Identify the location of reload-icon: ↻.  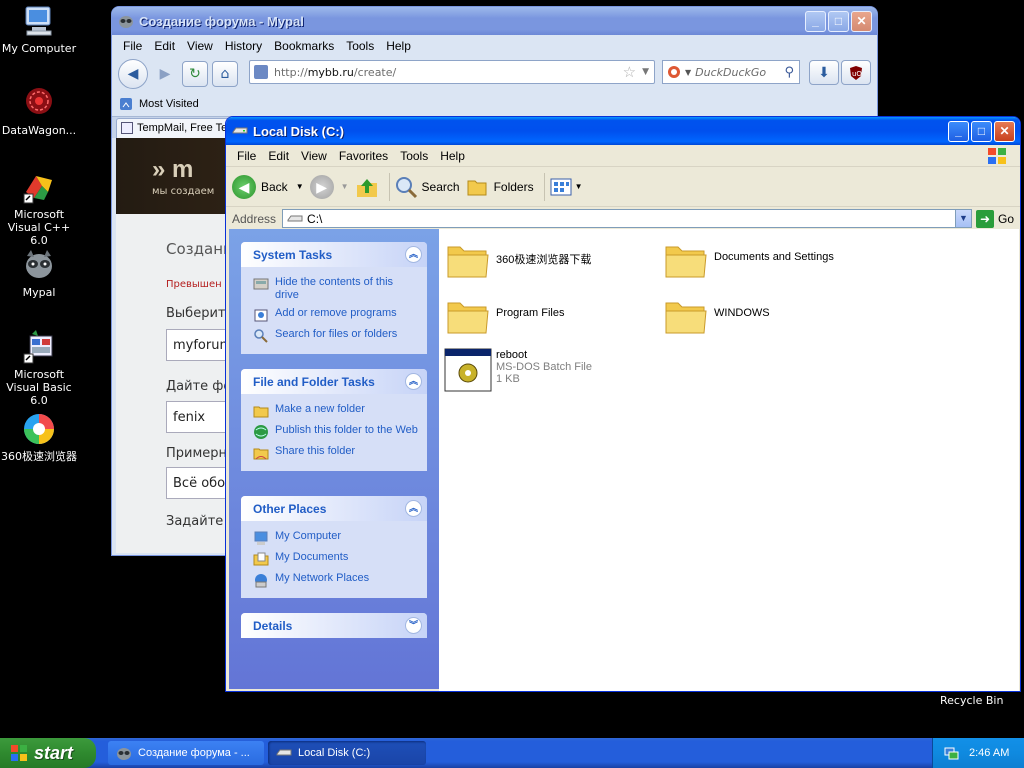
(195, 74).